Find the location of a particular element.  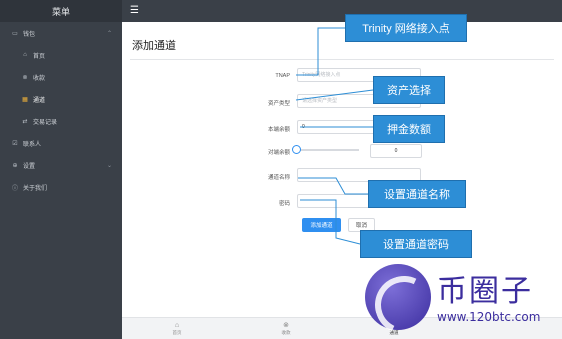

contacts-icon: ☑ is located at coordinates (15, 143).